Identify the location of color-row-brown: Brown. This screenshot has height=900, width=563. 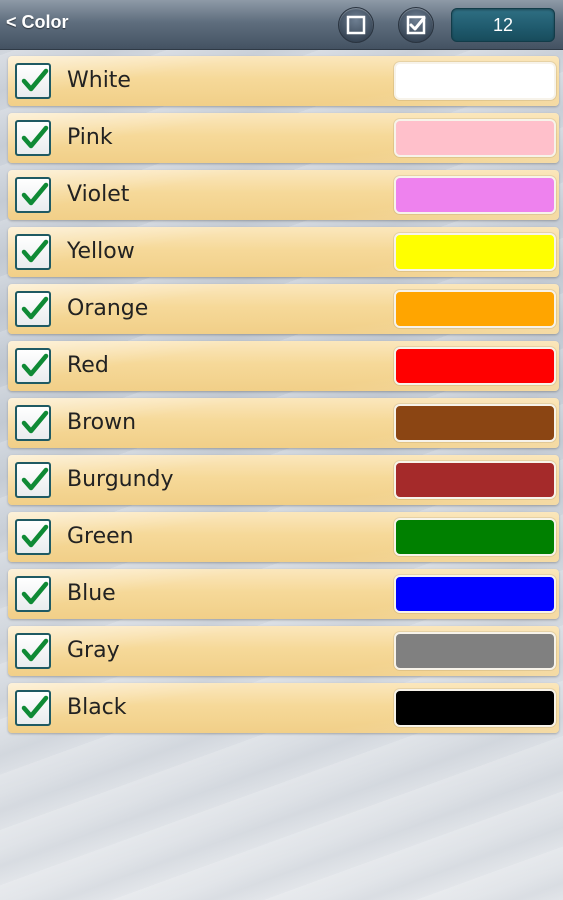
(283, 423).